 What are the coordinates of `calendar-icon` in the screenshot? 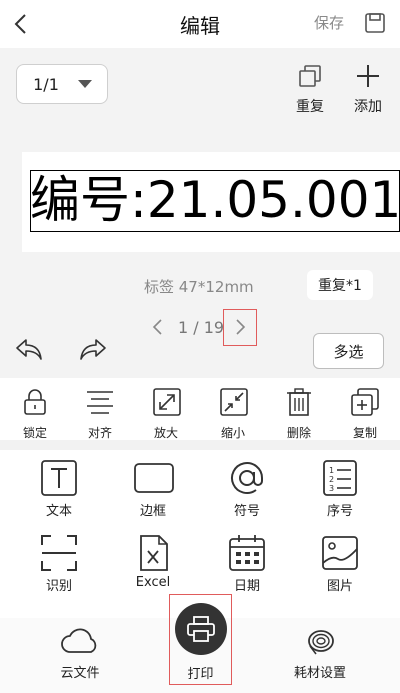 It's located at (247, 553).